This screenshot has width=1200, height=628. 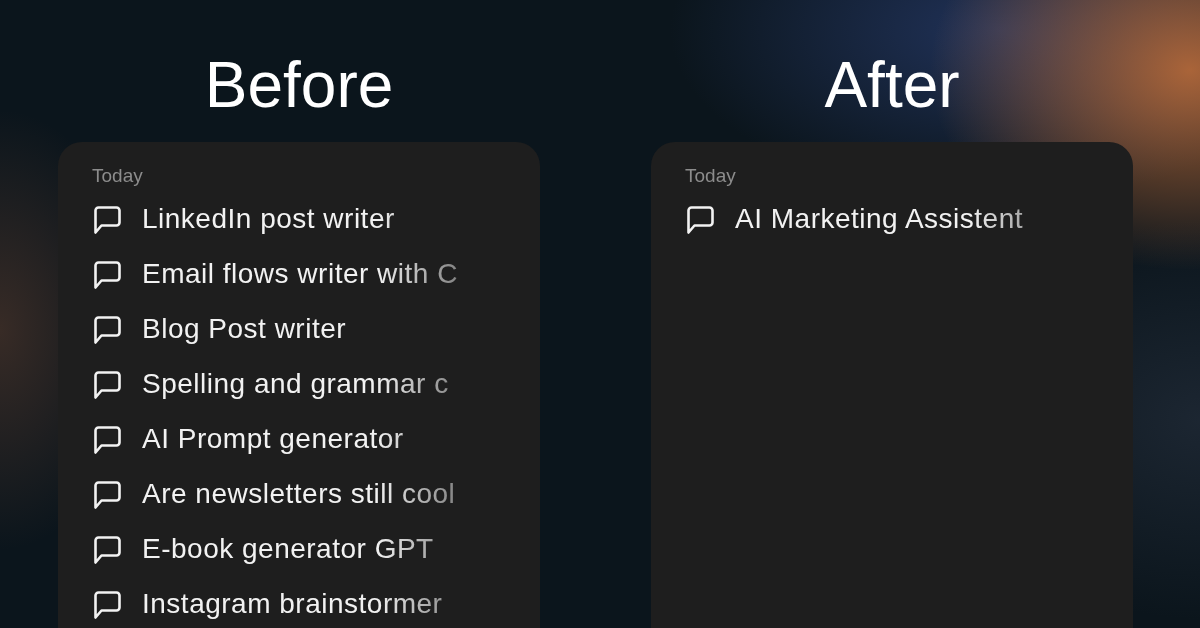 What do you see at coordinates (219, 329) in the screenshot?
I see `chat-item: Blog Post writer` at bounding box center [219, 329].